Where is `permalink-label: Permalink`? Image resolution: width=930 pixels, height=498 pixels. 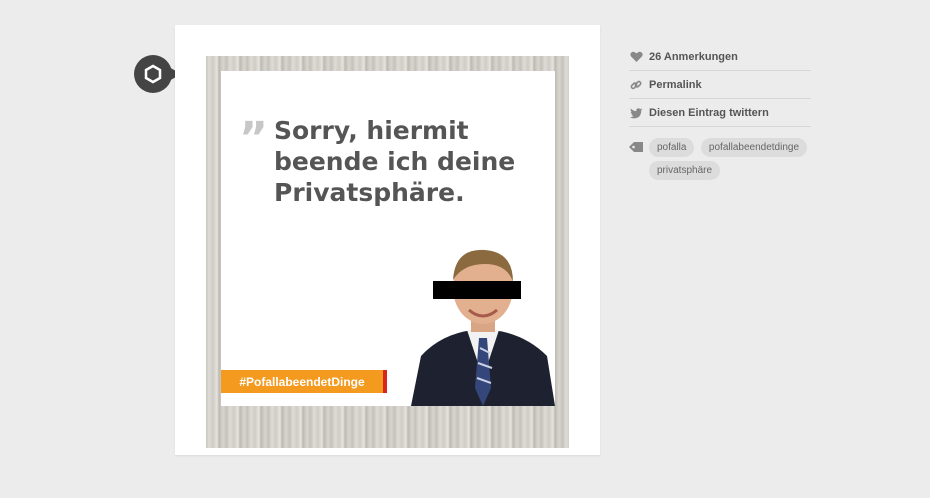
permalink-label: Permalink is located at coordinates (675, 85).